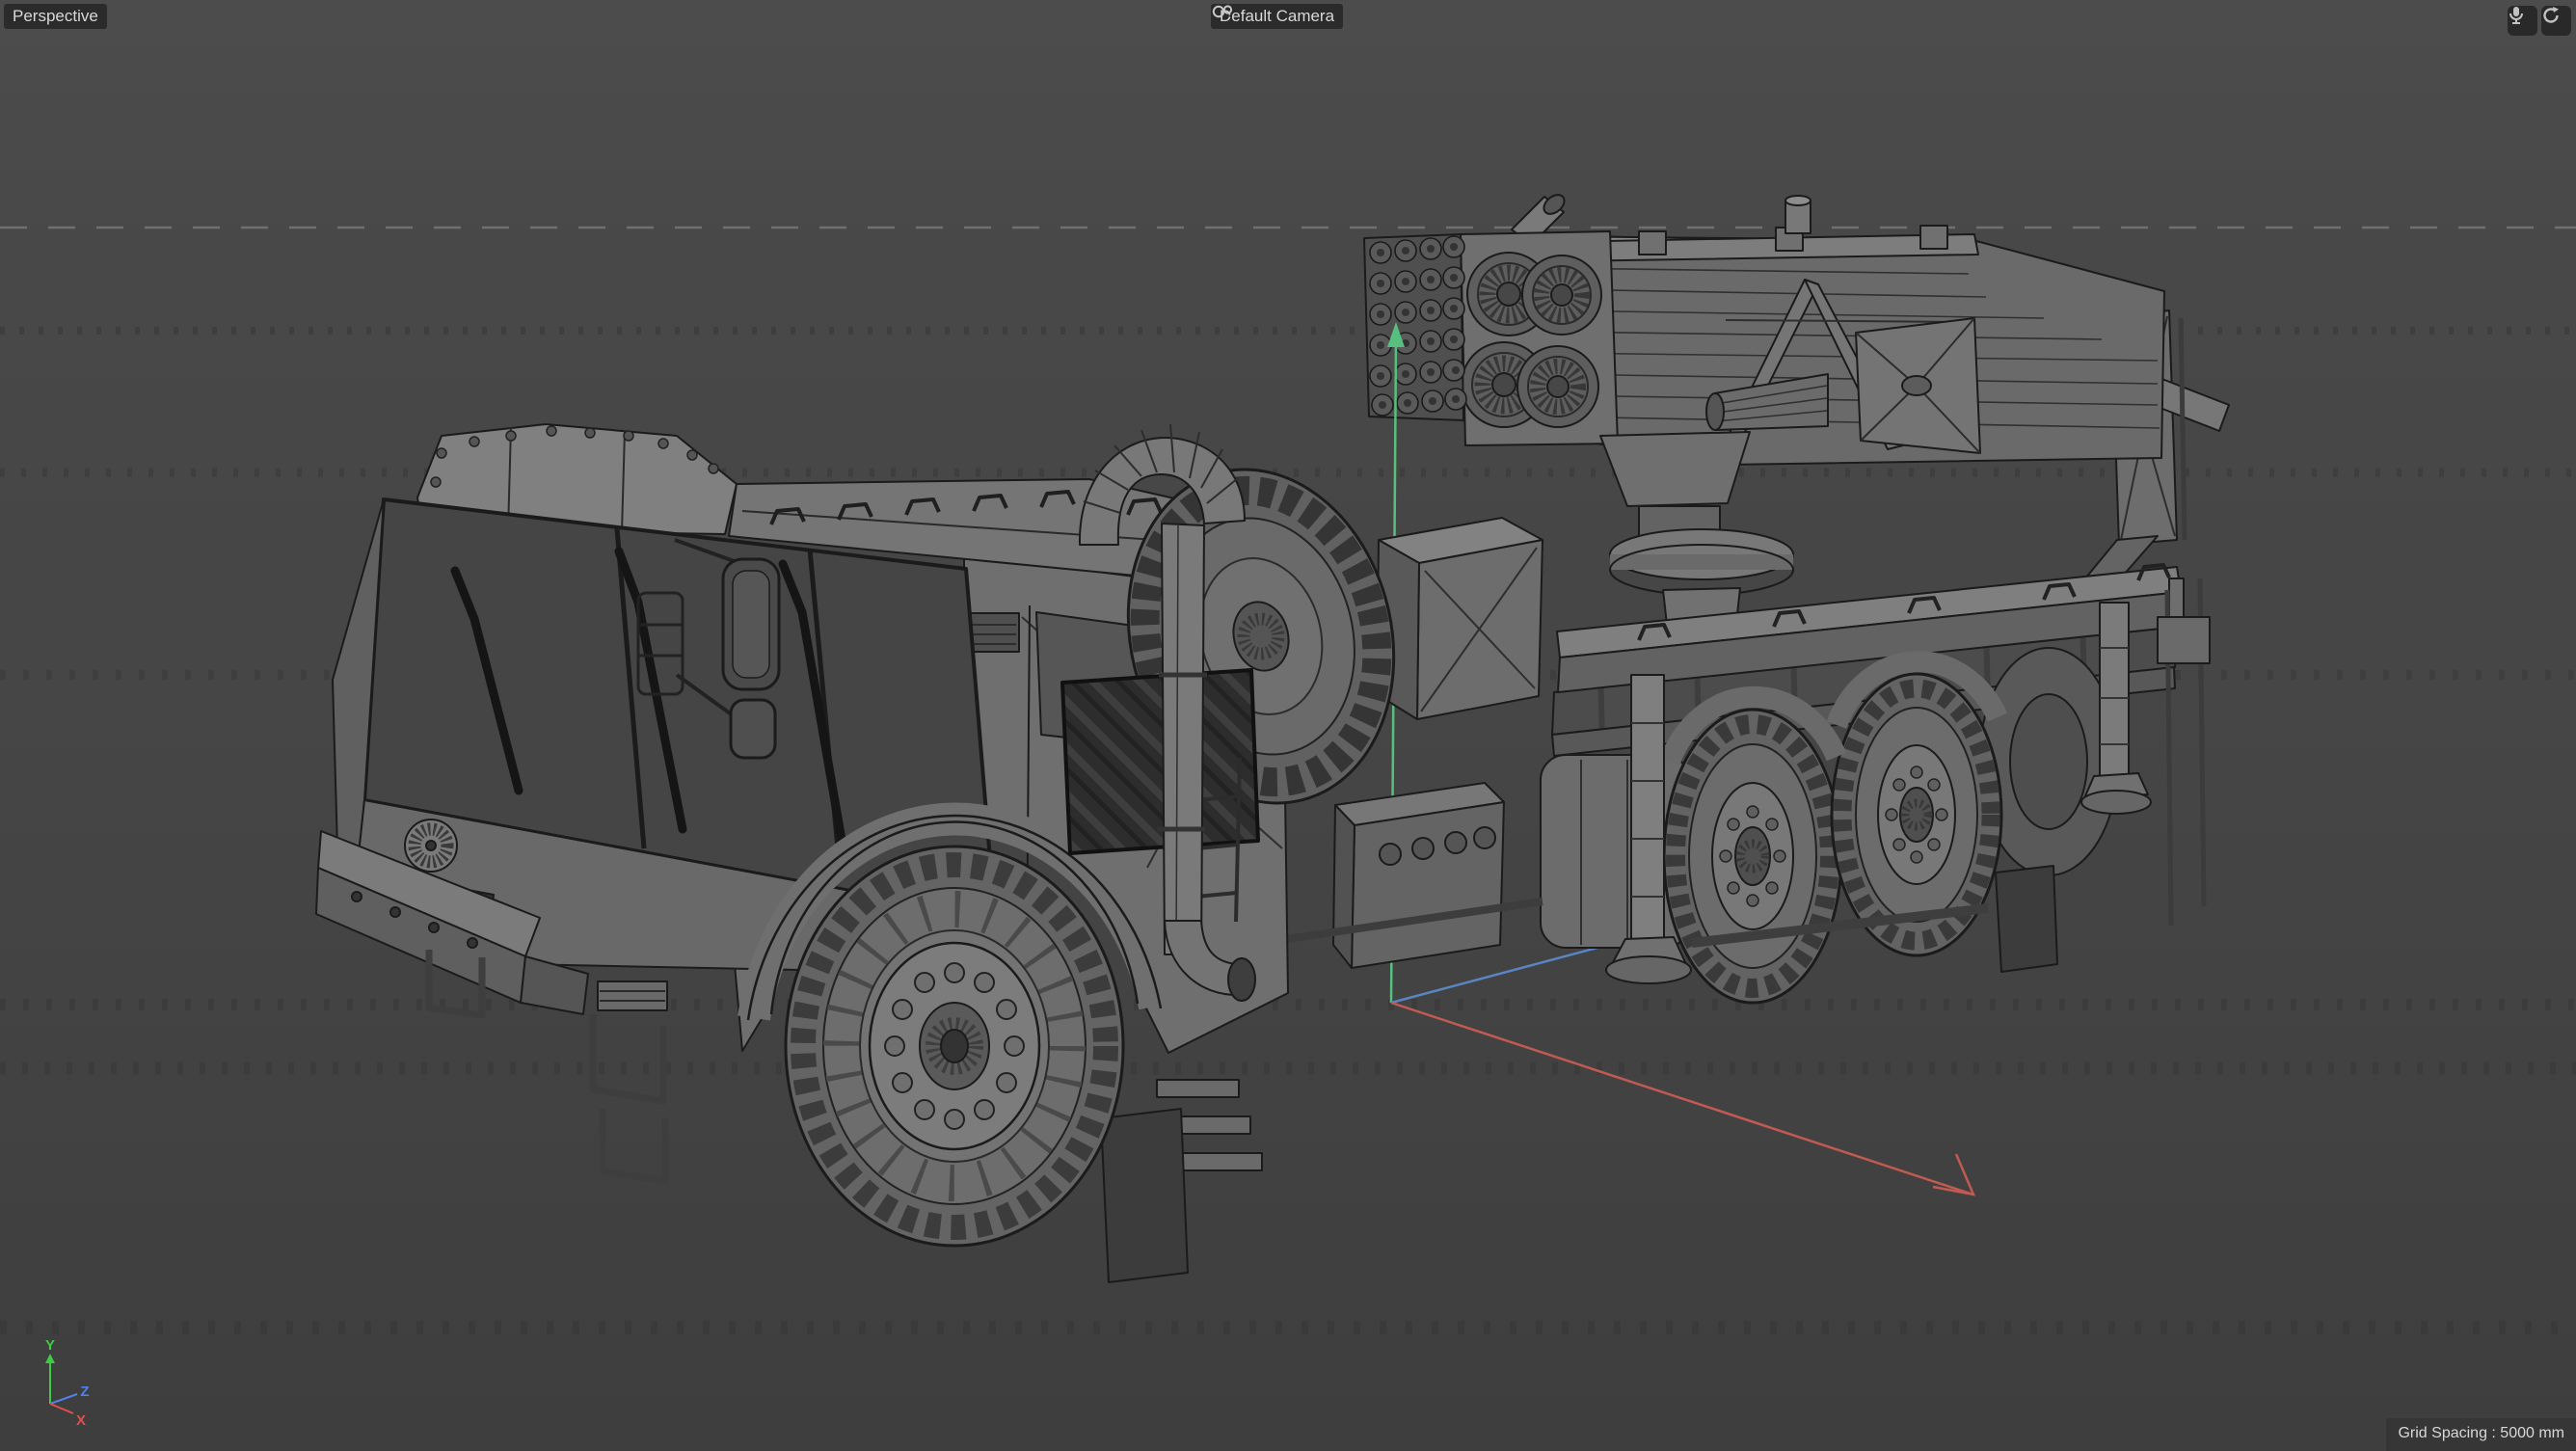 The image size is (2576, 1451). Describe the element at coordinates (2516, 15) in the screenshot. I see `microphone-icon` at that location.